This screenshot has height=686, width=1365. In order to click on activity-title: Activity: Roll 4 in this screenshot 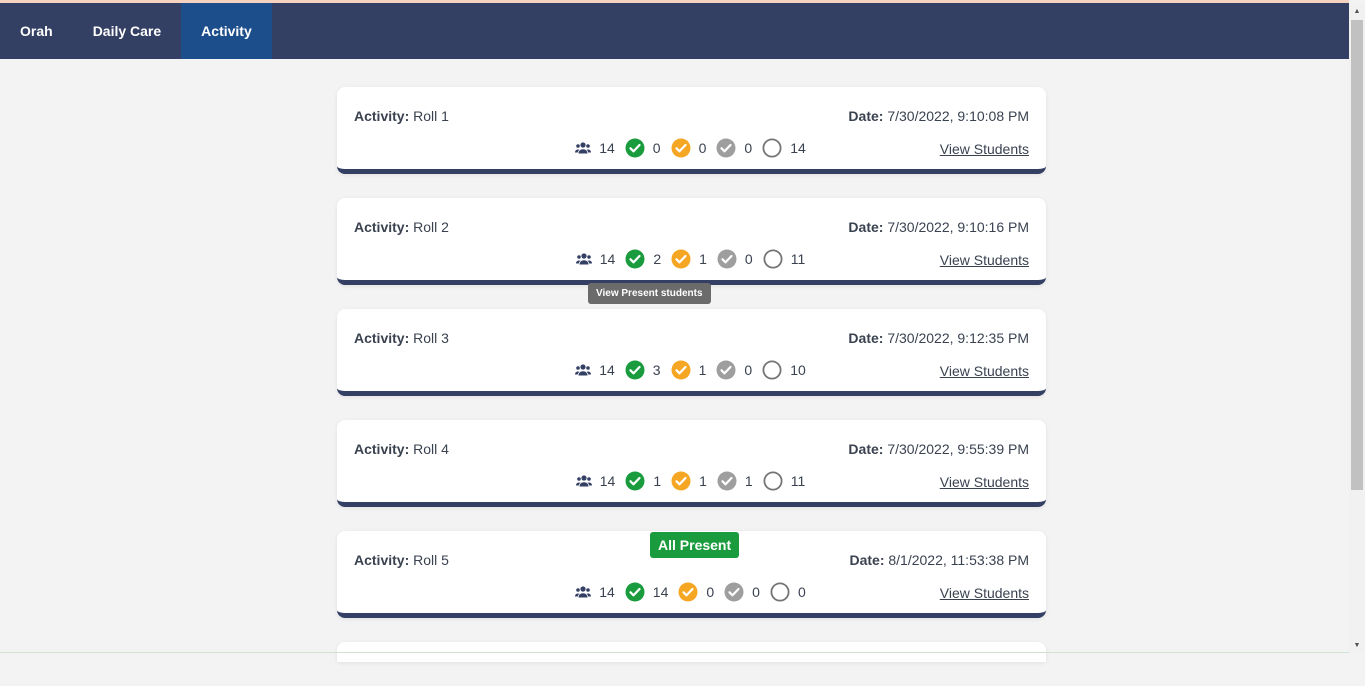, I will do `click(401, 449)`.